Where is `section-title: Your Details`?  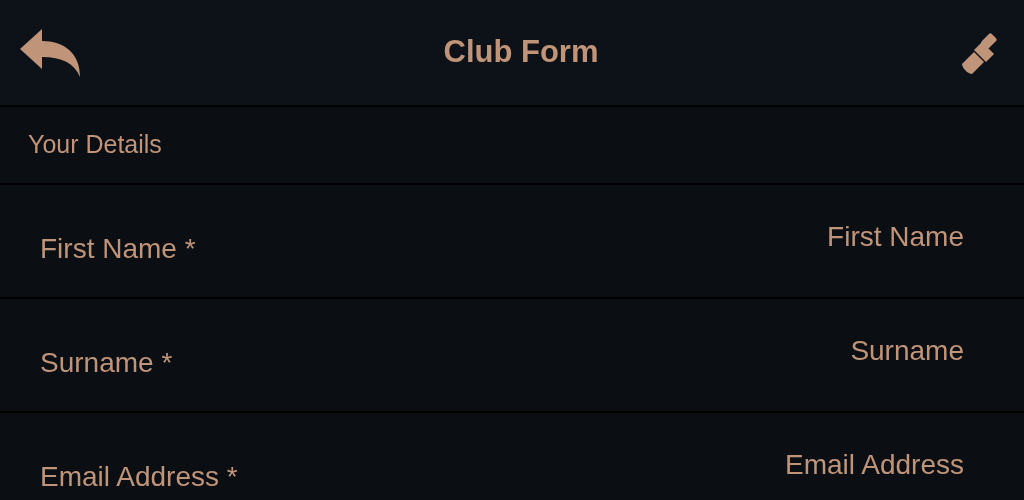
section-title: Your Details is located at coordinates (95, 145).